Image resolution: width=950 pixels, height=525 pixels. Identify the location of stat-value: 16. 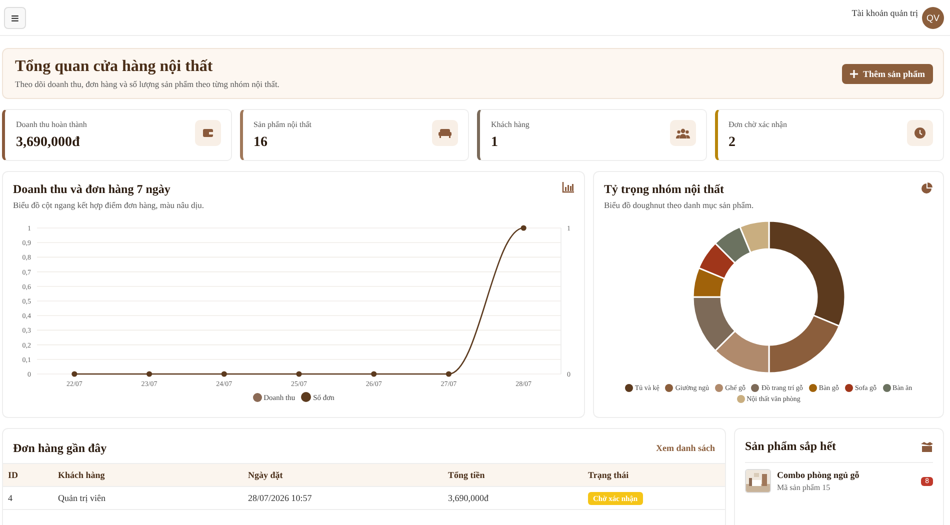
(261, 143).